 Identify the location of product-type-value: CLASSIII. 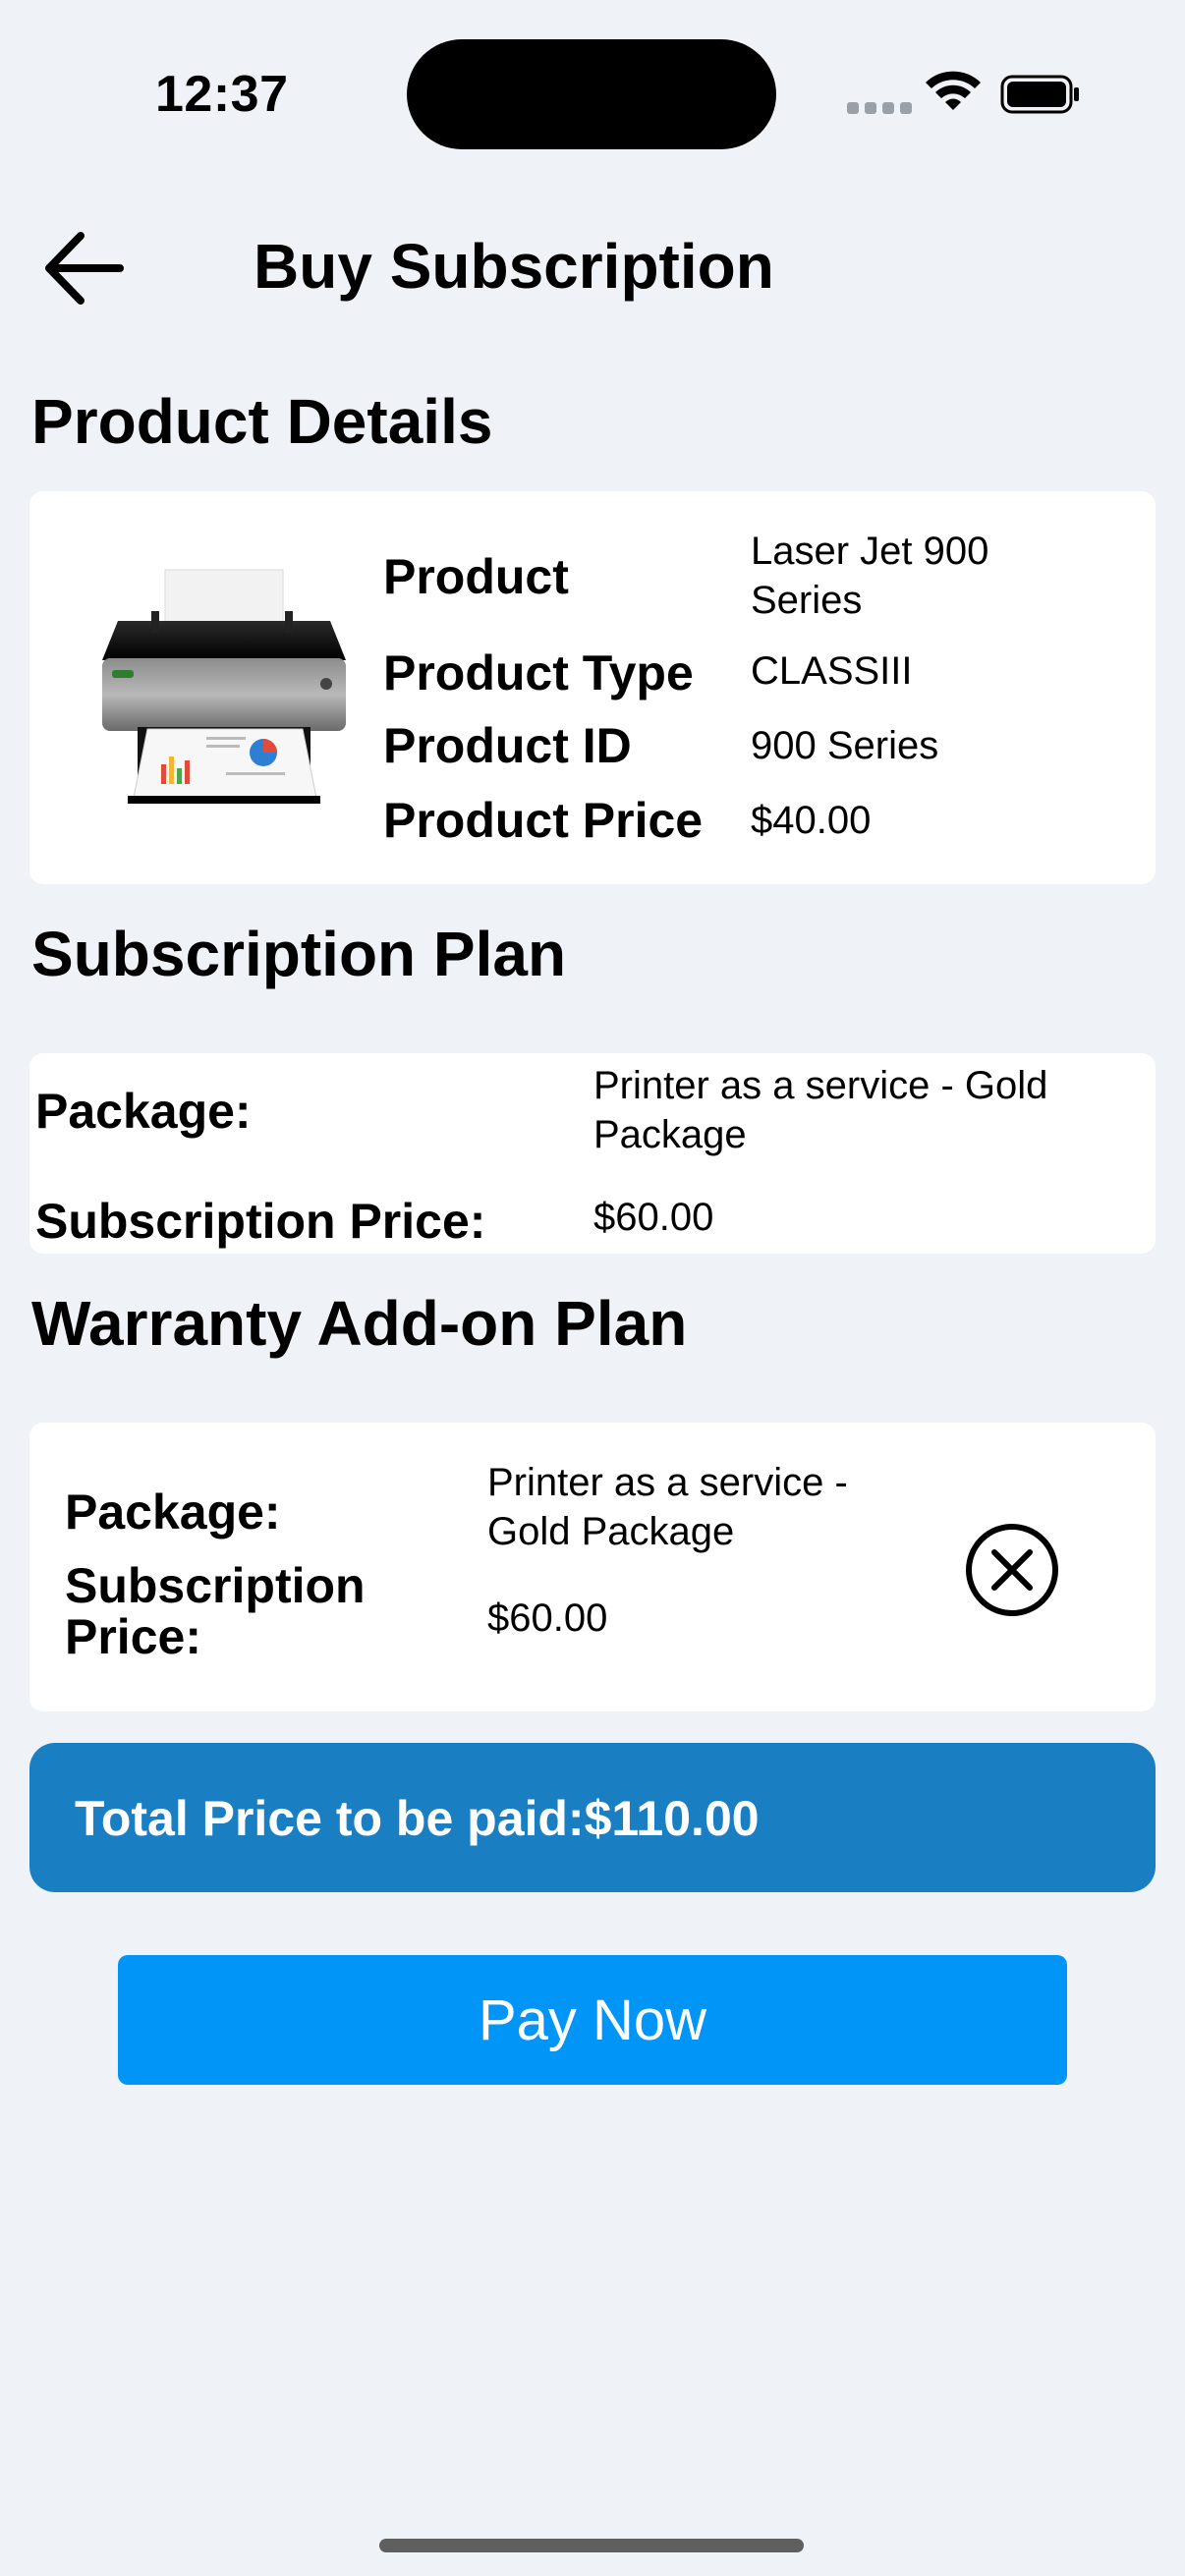
(832, 671).